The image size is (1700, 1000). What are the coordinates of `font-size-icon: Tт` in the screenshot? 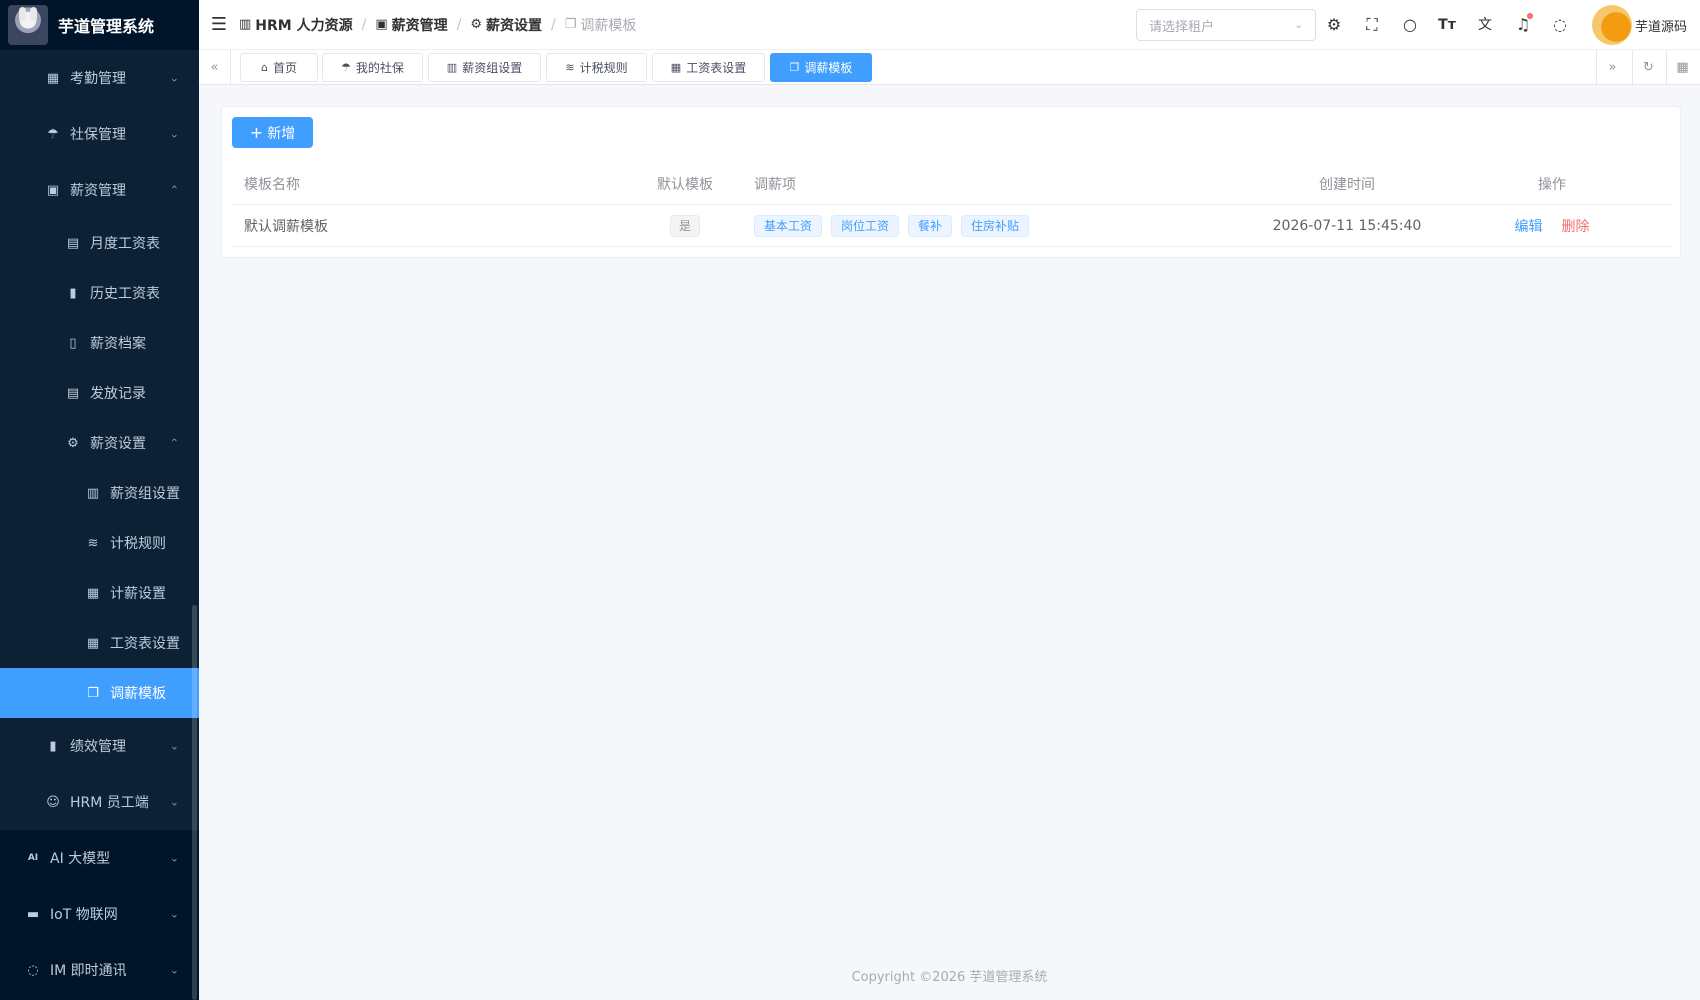 It's located at (1447, 25).